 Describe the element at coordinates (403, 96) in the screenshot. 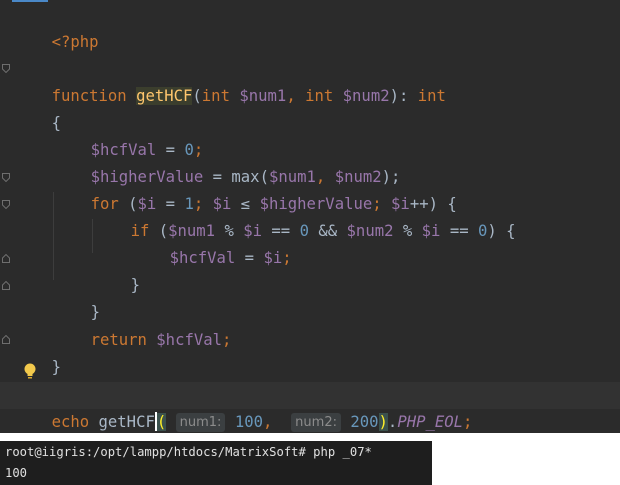

I see `paren-close: ):` at that location.